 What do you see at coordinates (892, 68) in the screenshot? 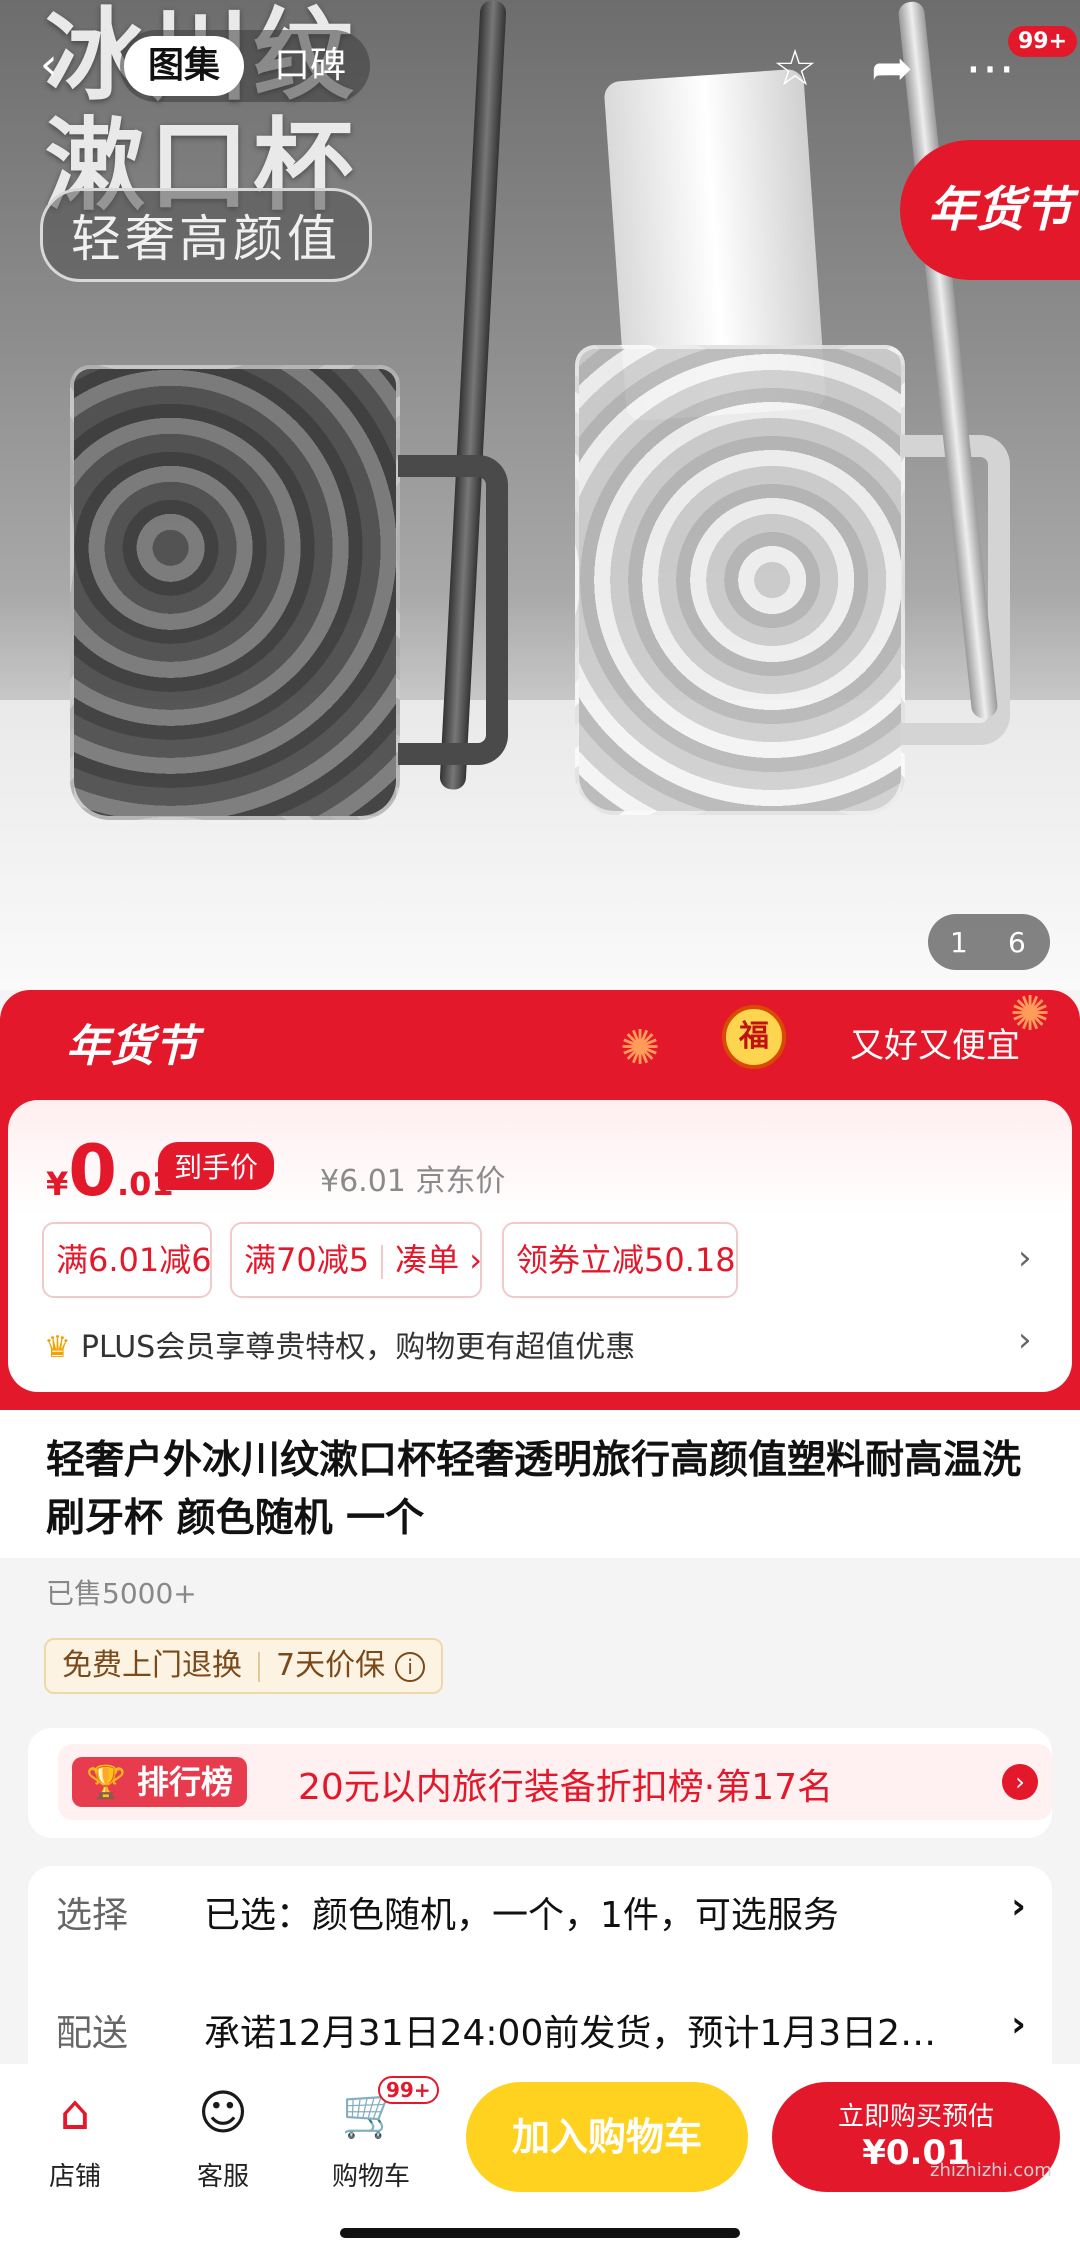
I see `share-icon: ➦` at bounding box center [892, 68].